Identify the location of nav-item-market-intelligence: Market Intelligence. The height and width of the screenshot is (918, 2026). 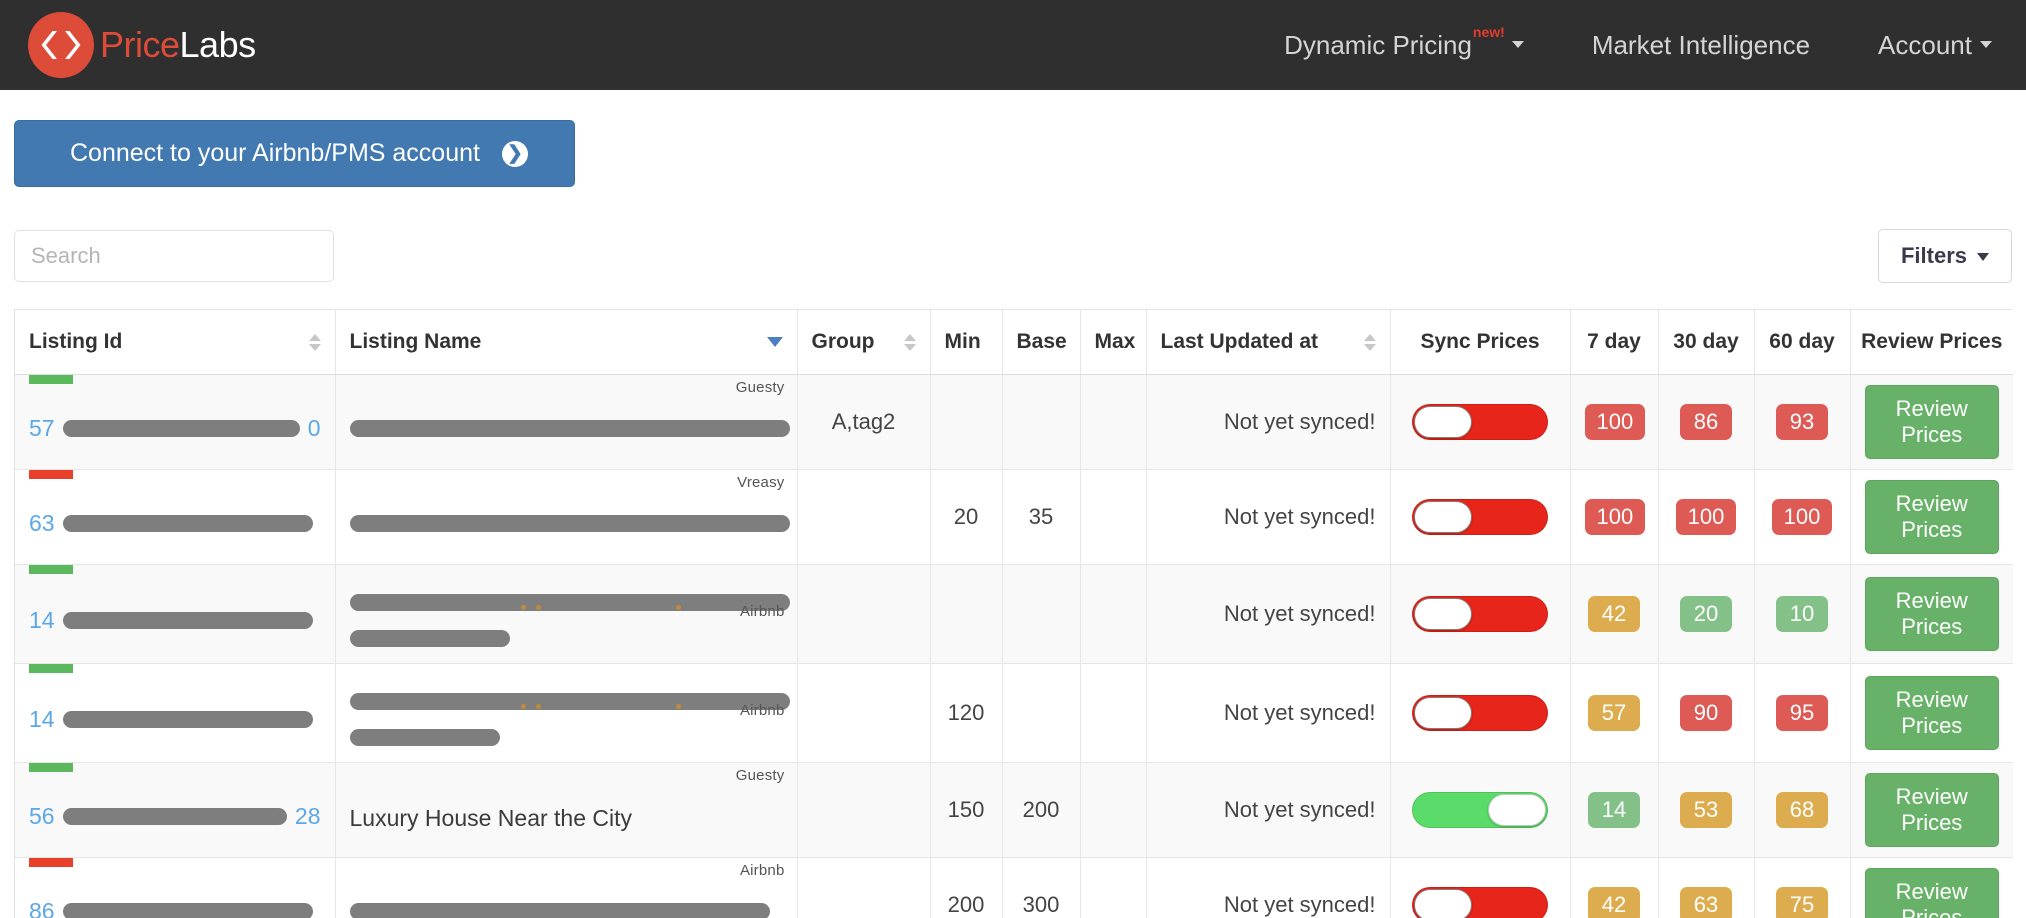
(1701, 45).